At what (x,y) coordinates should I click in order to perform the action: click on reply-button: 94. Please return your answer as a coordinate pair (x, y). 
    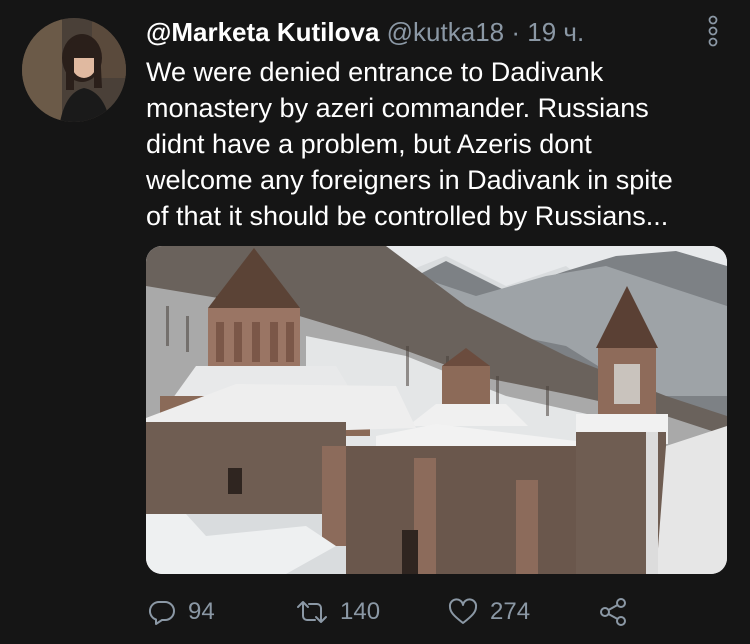
    Looking at the image, I should click on (181, 612).